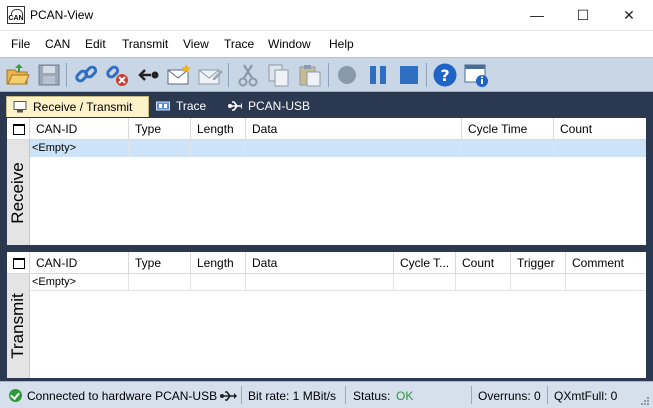  I want to click on record-icon, so click(347, 75).